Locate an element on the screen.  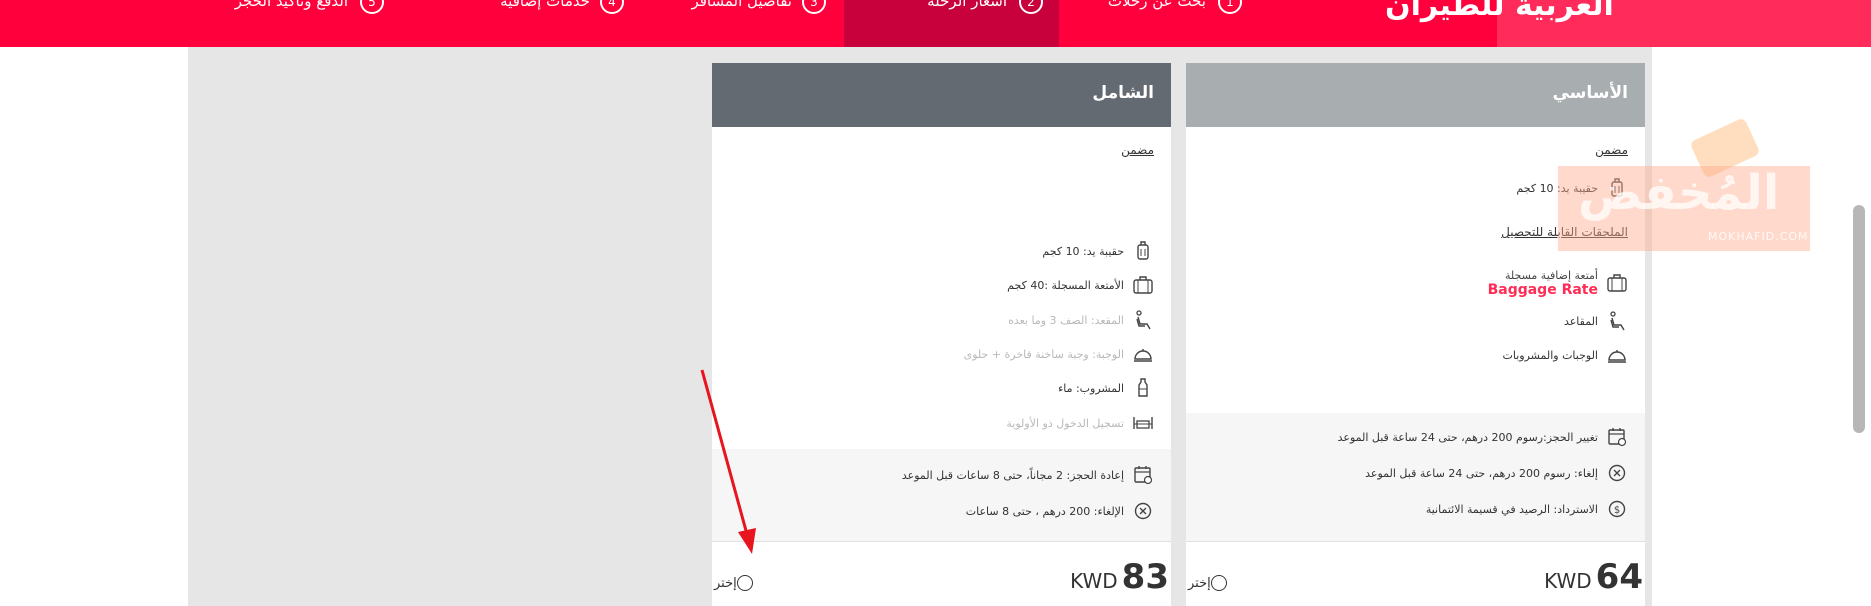
benefit-label: الأمتعة المسجلة :40 كجم is located at coordinates (1065, 285).